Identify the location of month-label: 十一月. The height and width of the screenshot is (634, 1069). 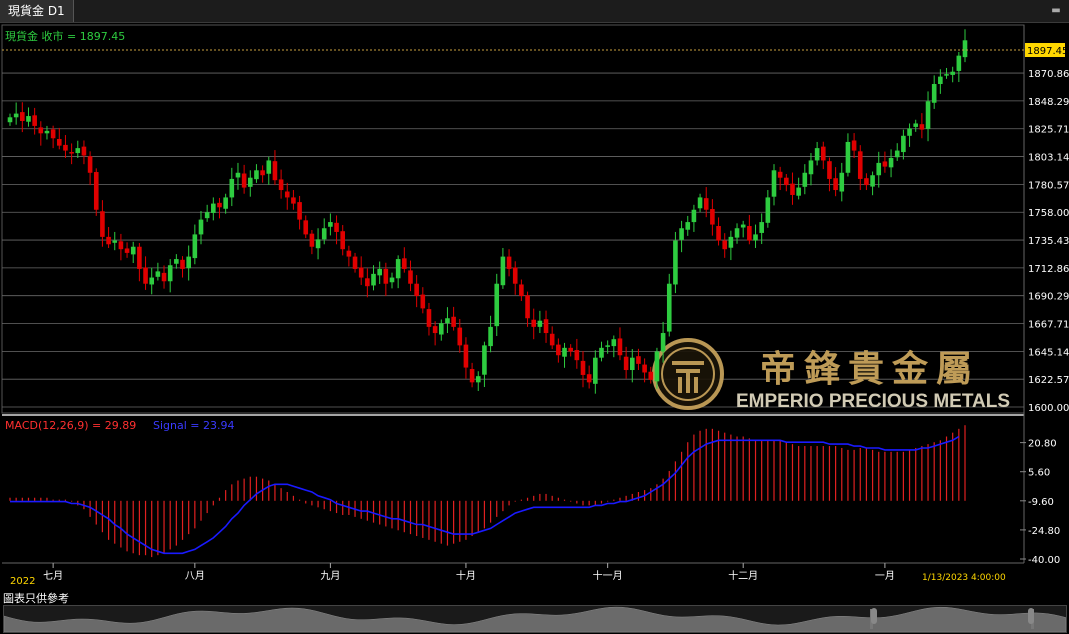
(608, 575).